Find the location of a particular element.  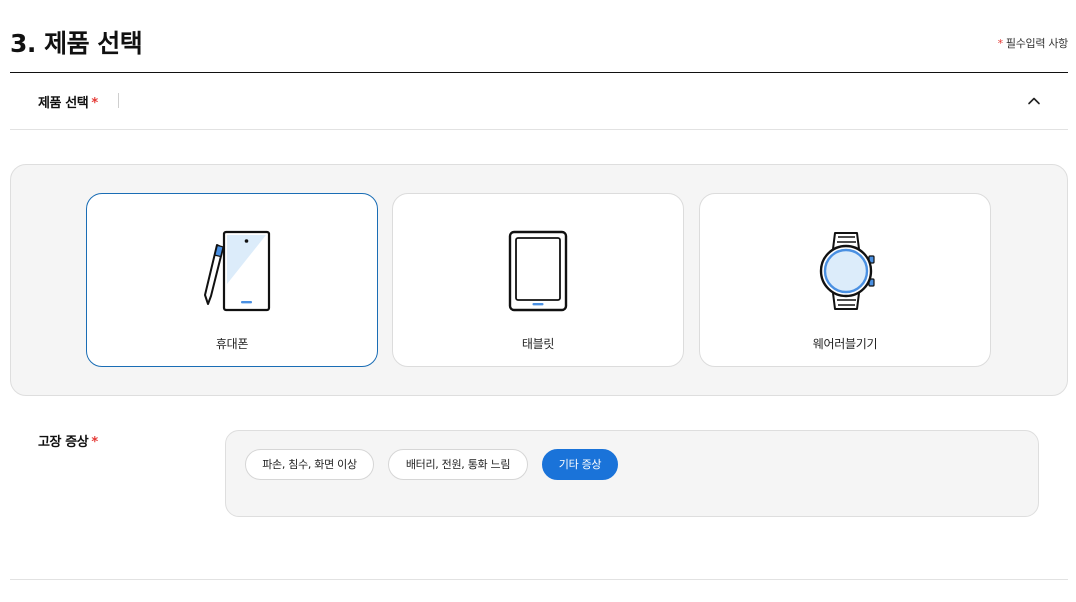

header-divider is located at coordinates (539, 72).